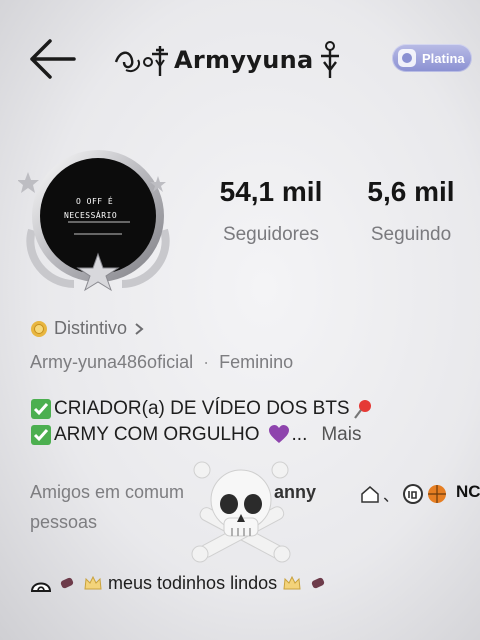  What do you see at coordinates (91, 215) in the screenshot?
I see `avatar-caption-line2: NECESSÁRIO` at bounding box center [91, 215].